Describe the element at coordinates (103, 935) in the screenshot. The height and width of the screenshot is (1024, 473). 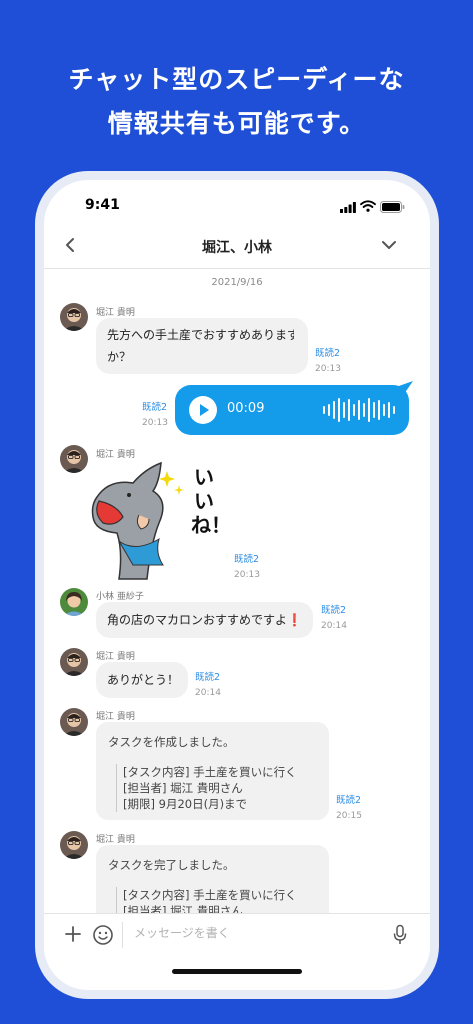
I see `emoji-icon` at that location.